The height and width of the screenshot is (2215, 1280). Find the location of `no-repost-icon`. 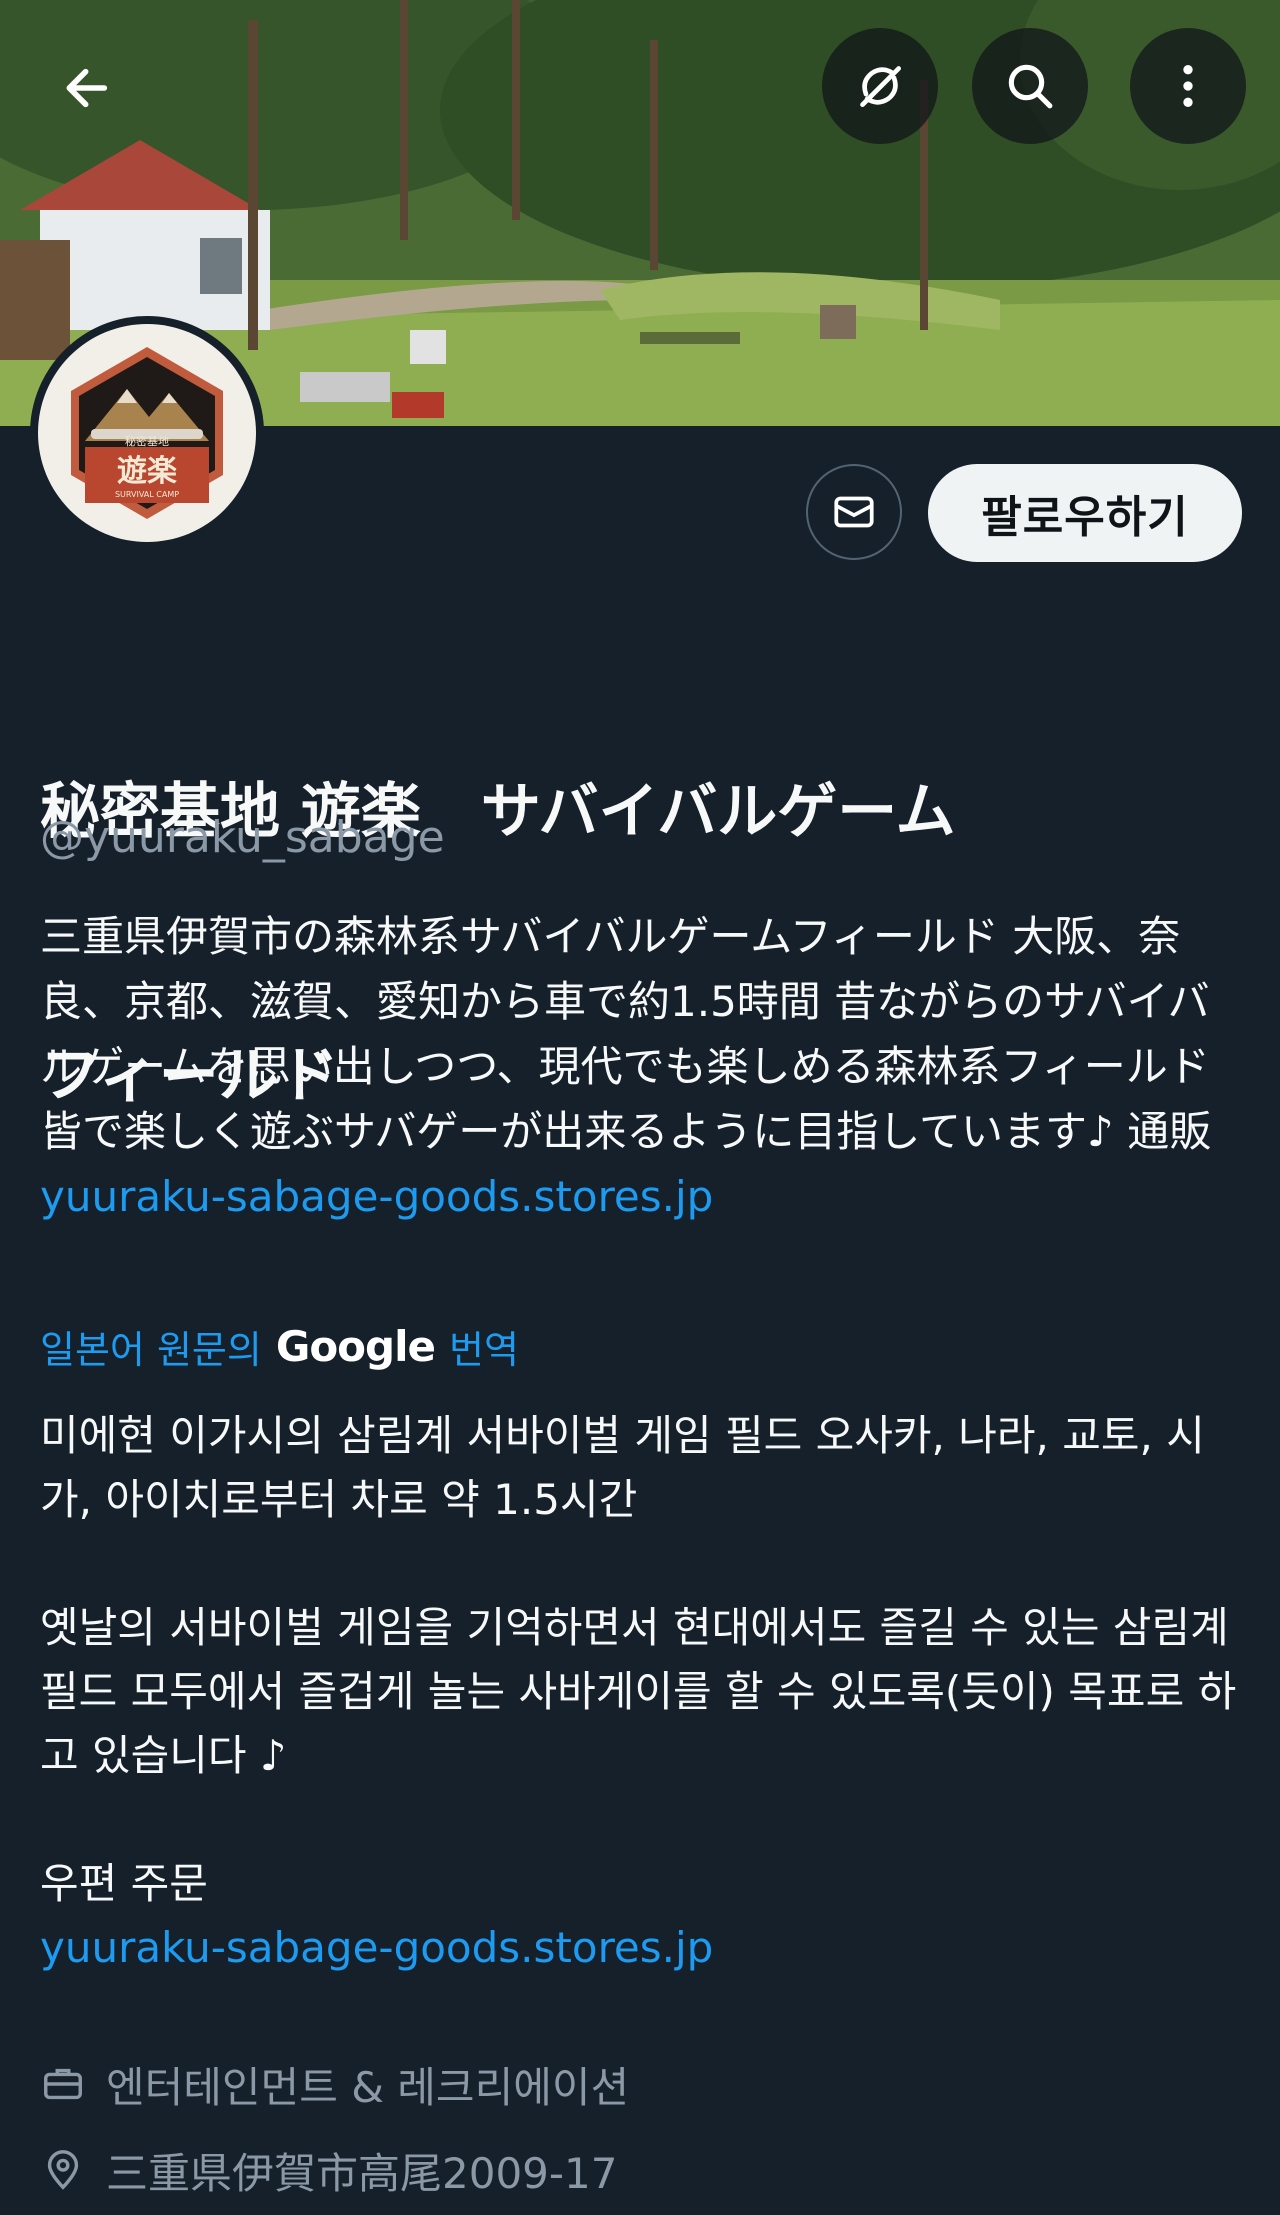

no-repost-icon is located at coordinates (880, 86).